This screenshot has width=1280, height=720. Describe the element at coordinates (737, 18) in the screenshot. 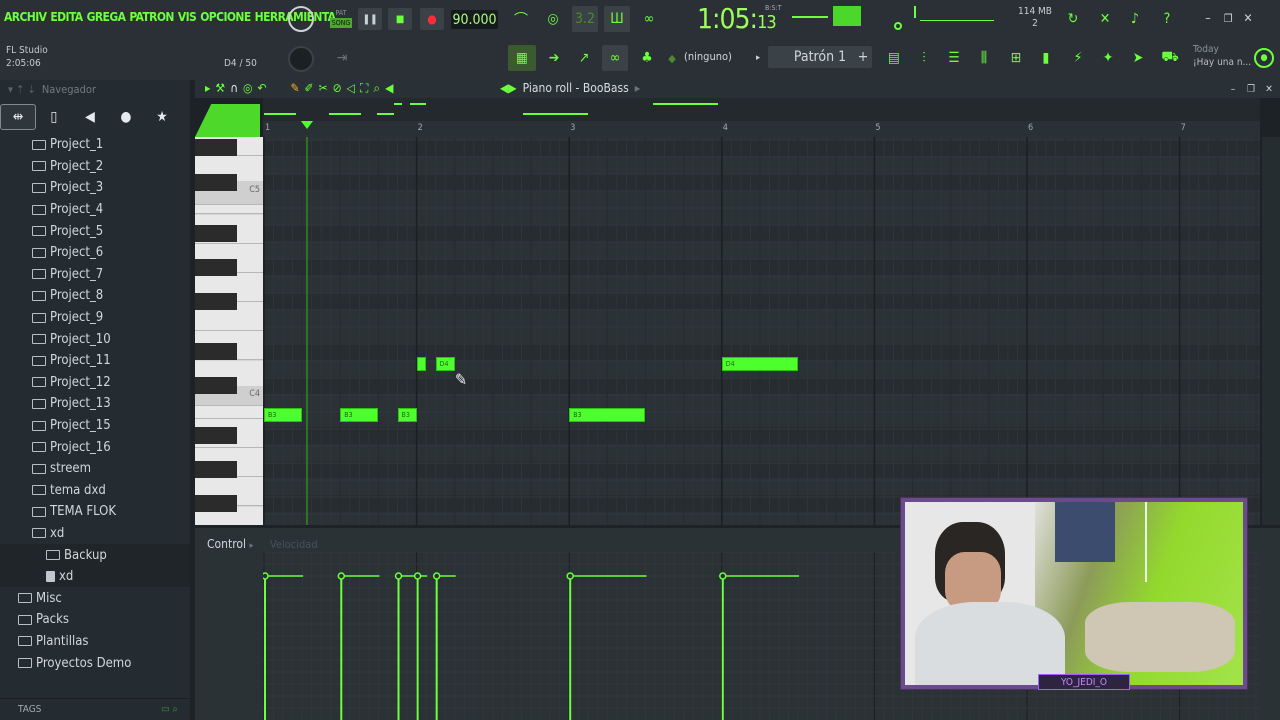

I see `song-position-display: 1:05:13` at that location.